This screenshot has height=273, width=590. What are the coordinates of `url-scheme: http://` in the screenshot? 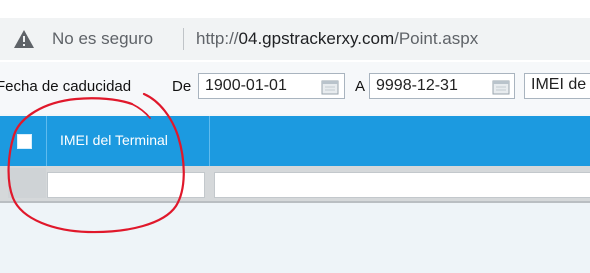 It's located at (217, 38).